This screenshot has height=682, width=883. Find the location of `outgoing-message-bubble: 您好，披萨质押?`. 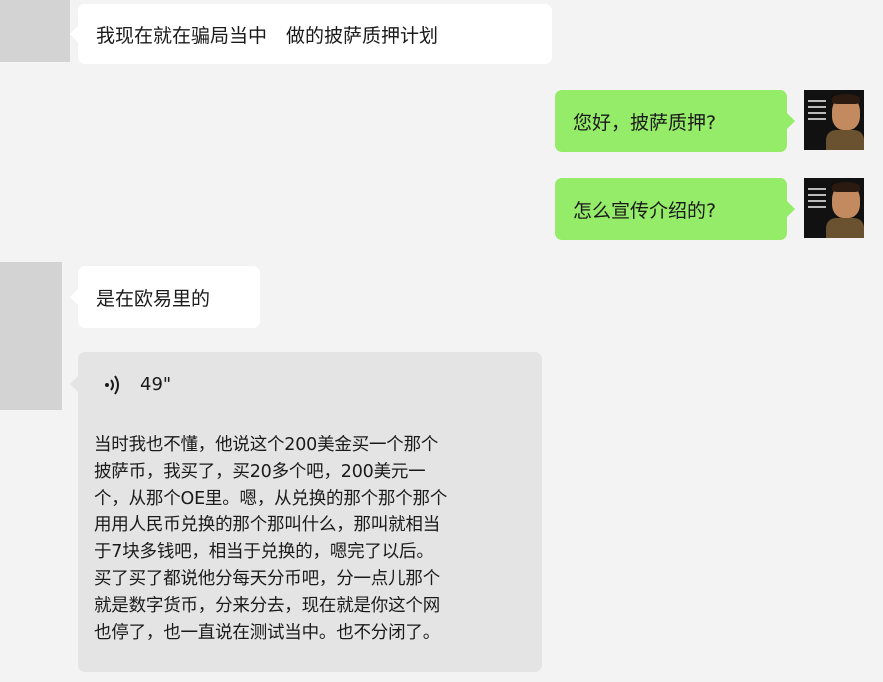

outgoing-message-bubble: 您好，披萨质押? is located at coordinates (675, 121).